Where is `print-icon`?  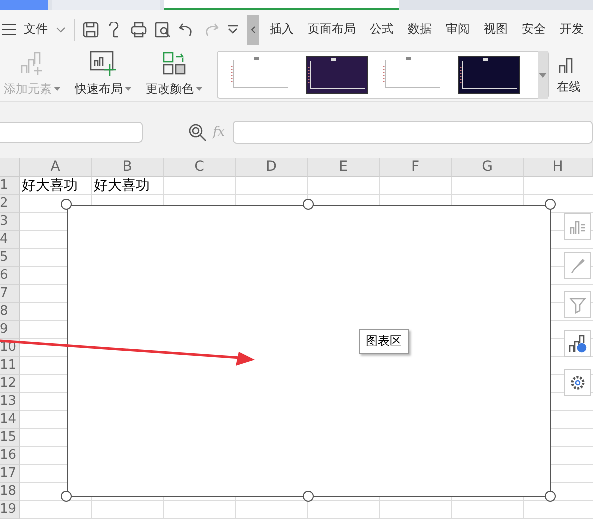
print-icon is located at coordinates (139, 30).